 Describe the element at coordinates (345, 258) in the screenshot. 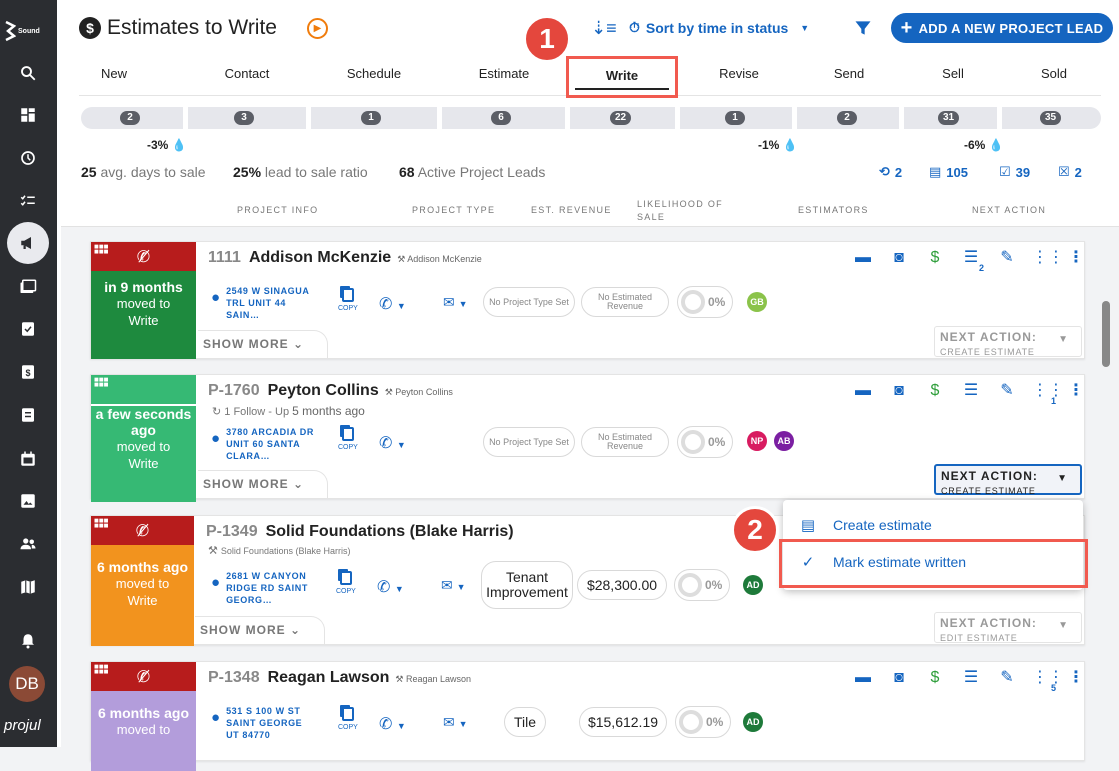

I see `lead-title: 1111 Addison McKenzie ⚒ Addison McKenzie` at that location.